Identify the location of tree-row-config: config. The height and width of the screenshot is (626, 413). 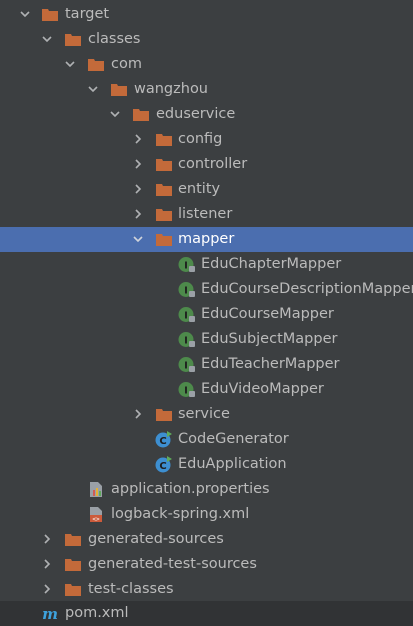
(206, 139).